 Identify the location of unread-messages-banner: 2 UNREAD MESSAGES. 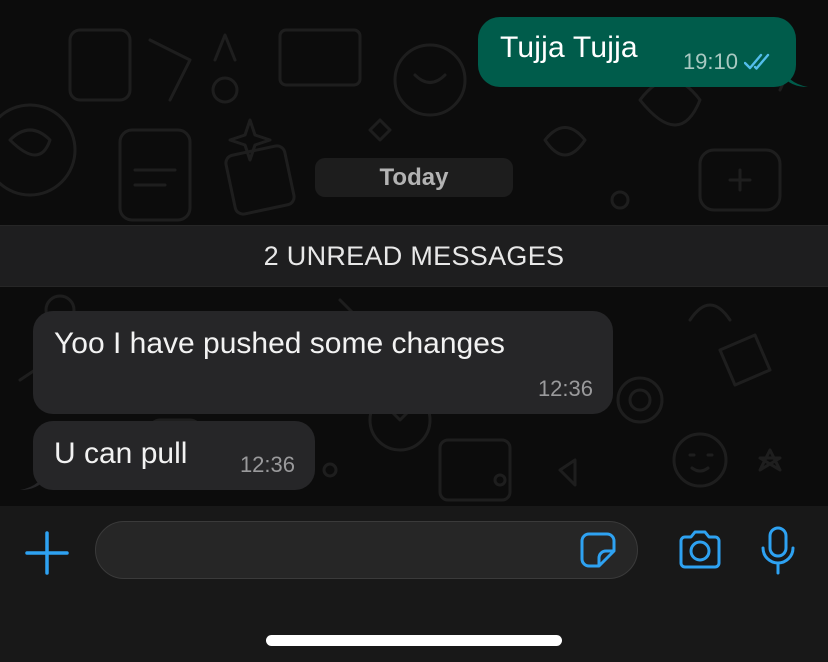
(414, 256).